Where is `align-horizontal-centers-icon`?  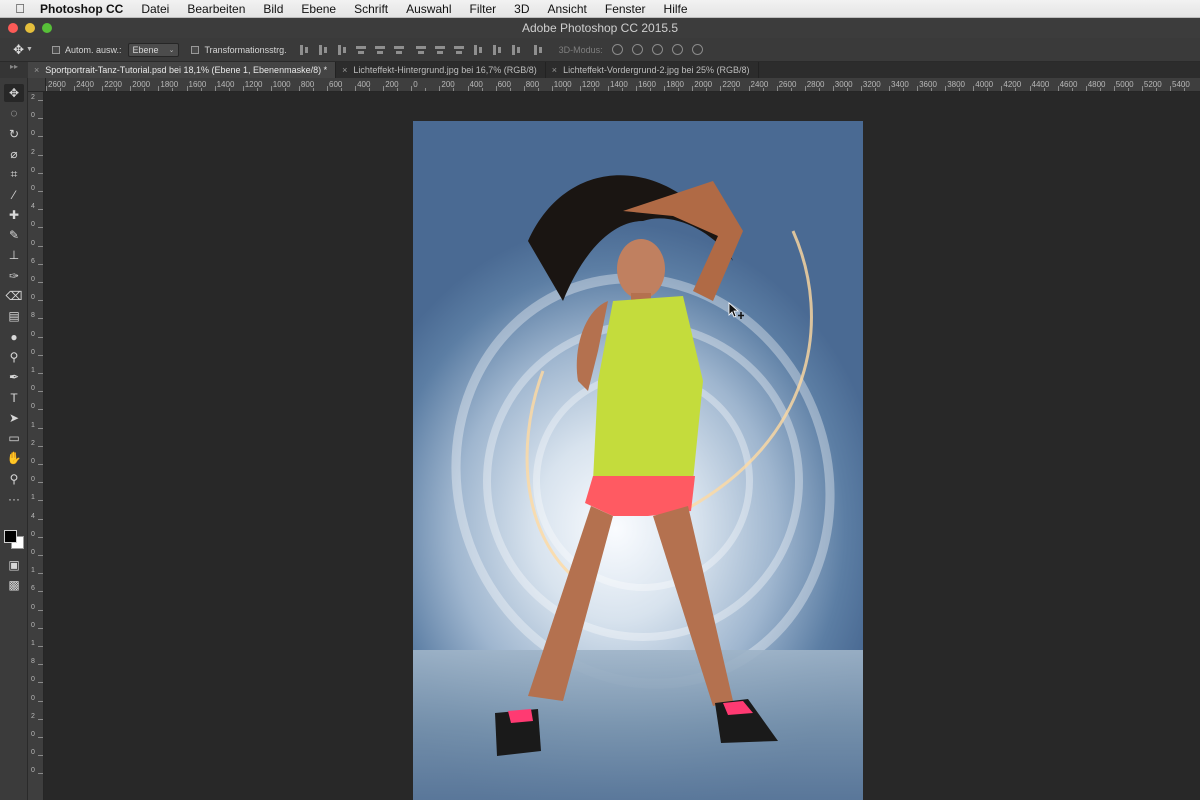 align-horizontal-centers-icon is located at coordinates (379, 50).